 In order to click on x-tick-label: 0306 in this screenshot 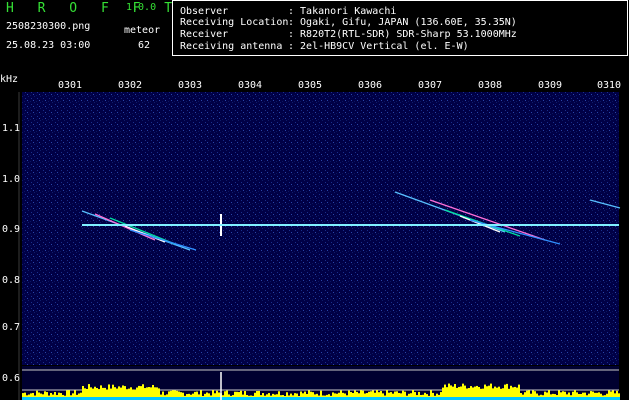, I will do `click(370, 85)`.